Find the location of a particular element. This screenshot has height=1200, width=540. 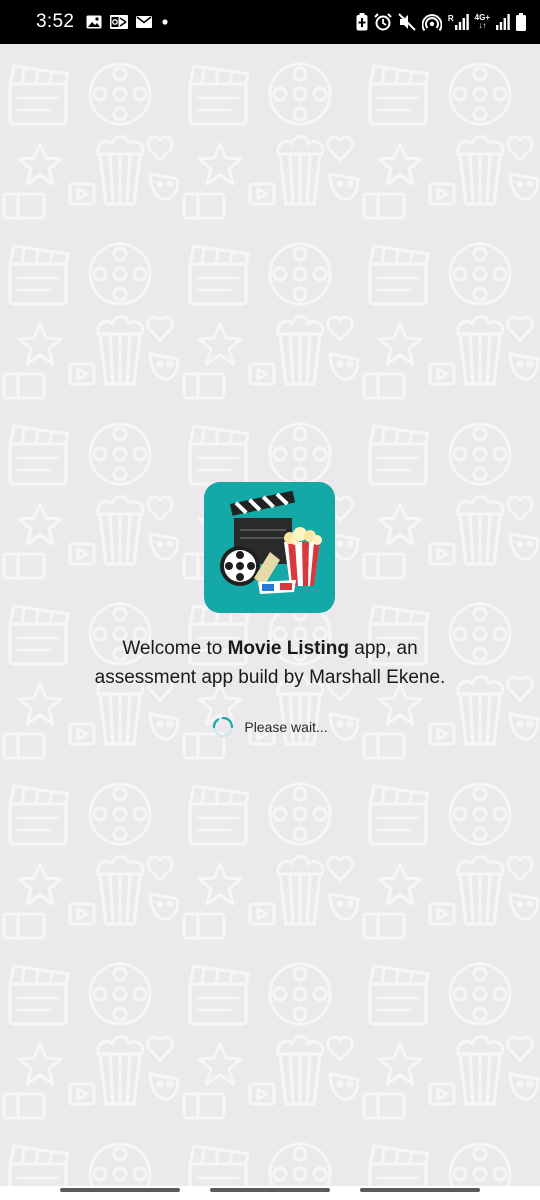

app-logo is located at coordinates (269, 547).